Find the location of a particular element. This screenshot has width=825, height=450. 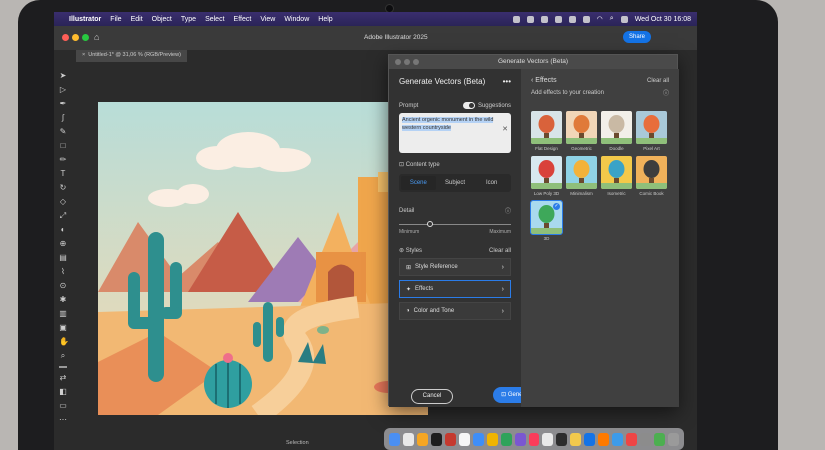

effect-option: Pixel Art is located at coordinates (651, 131).